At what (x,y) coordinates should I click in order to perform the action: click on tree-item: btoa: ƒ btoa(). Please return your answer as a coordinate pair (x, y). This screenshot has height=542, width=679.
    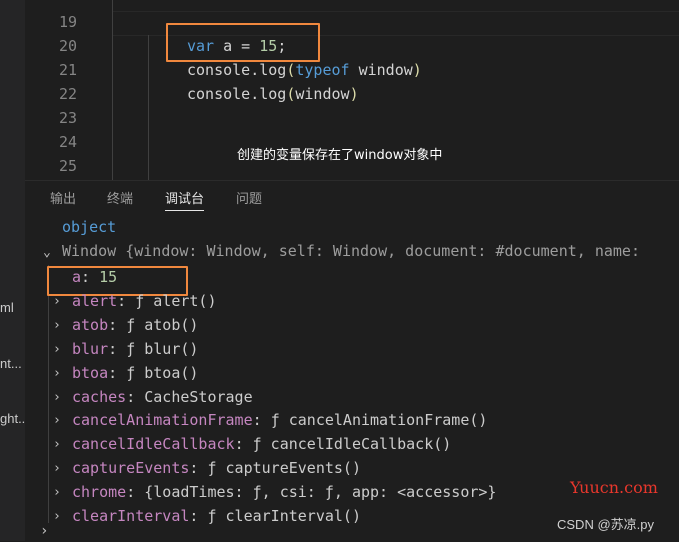
    Looking at the image, I should click on (135, 373).